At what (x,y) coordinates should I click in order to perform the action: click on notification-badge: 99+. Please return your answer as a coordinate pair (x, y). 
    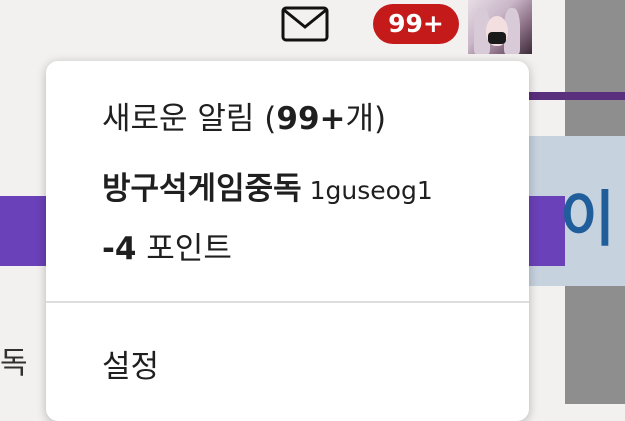
    Looking at the image, I should click on (416, 24).